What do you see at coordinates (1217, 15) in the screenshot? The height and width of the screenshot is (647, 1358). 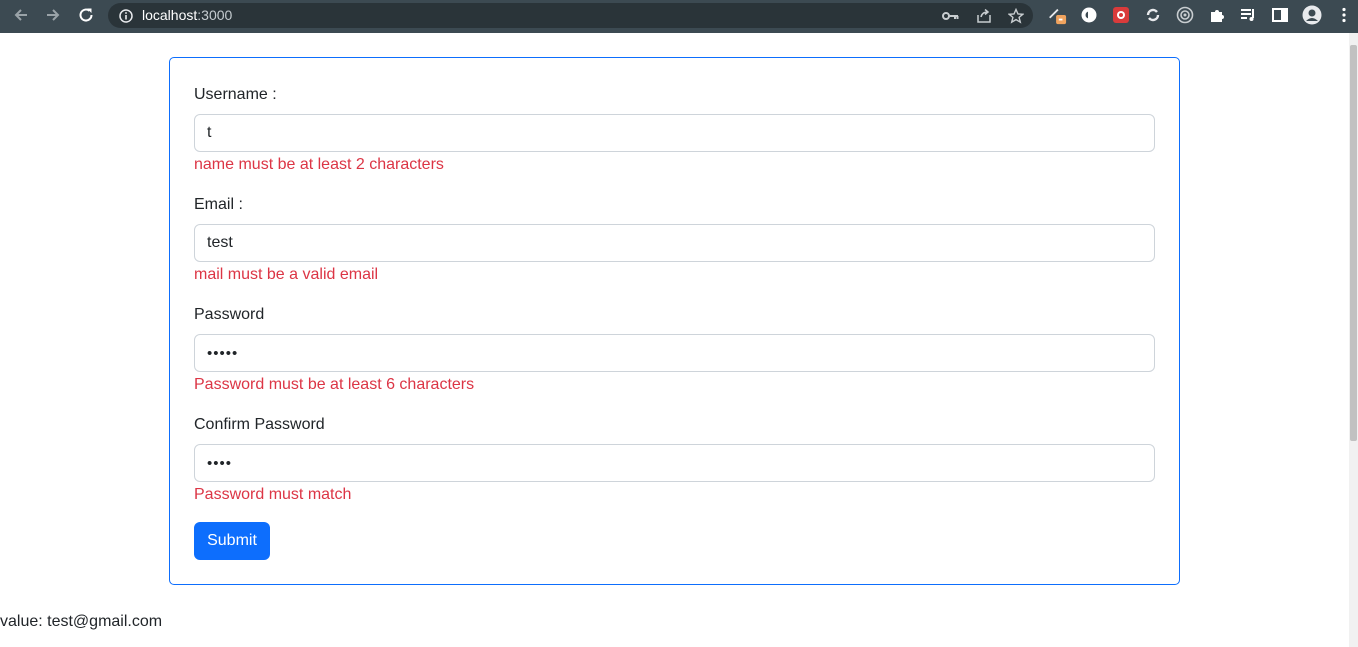 I see `extensions-puzzle-icon` at bounding box center [1217, 15].